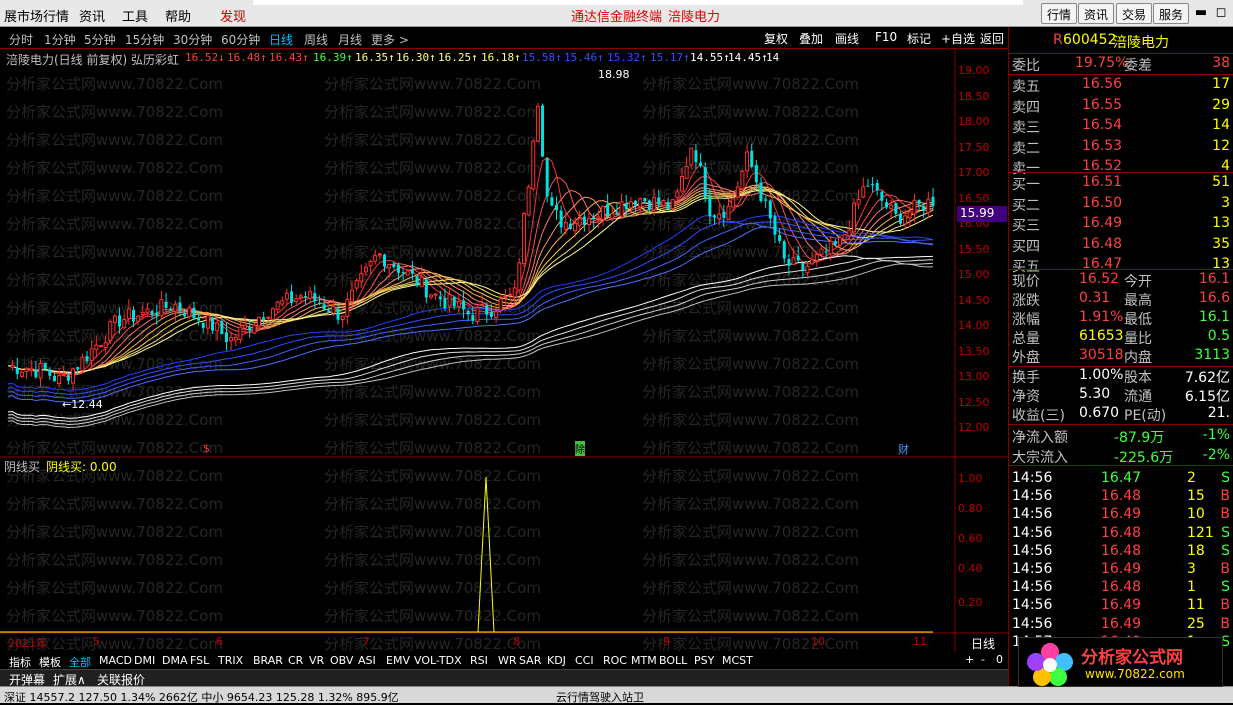 The image size is (1233, 705). Describe the element at coordinates (1121, 497) in the screenshot. I see `tick-row: 14:56 16.48 15 B` at that location.